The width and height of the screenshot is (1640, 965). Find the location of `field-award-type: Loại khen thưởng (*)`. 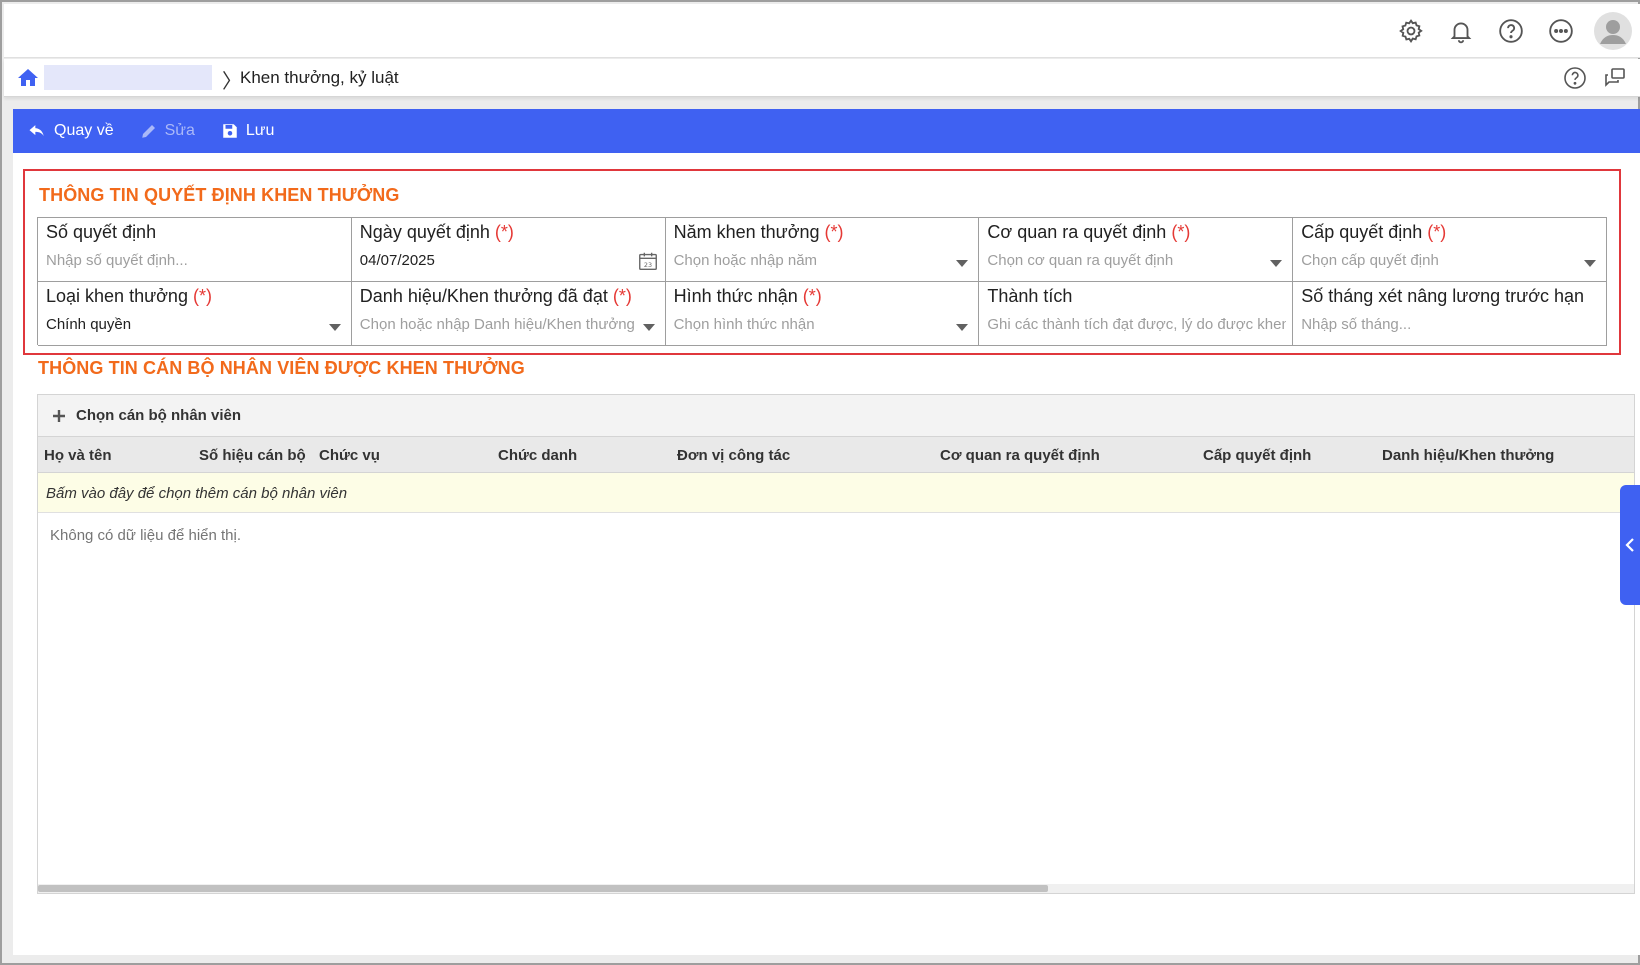

field-award-type: Loại khen thưởng (*) is located at coordinates (195, 314).